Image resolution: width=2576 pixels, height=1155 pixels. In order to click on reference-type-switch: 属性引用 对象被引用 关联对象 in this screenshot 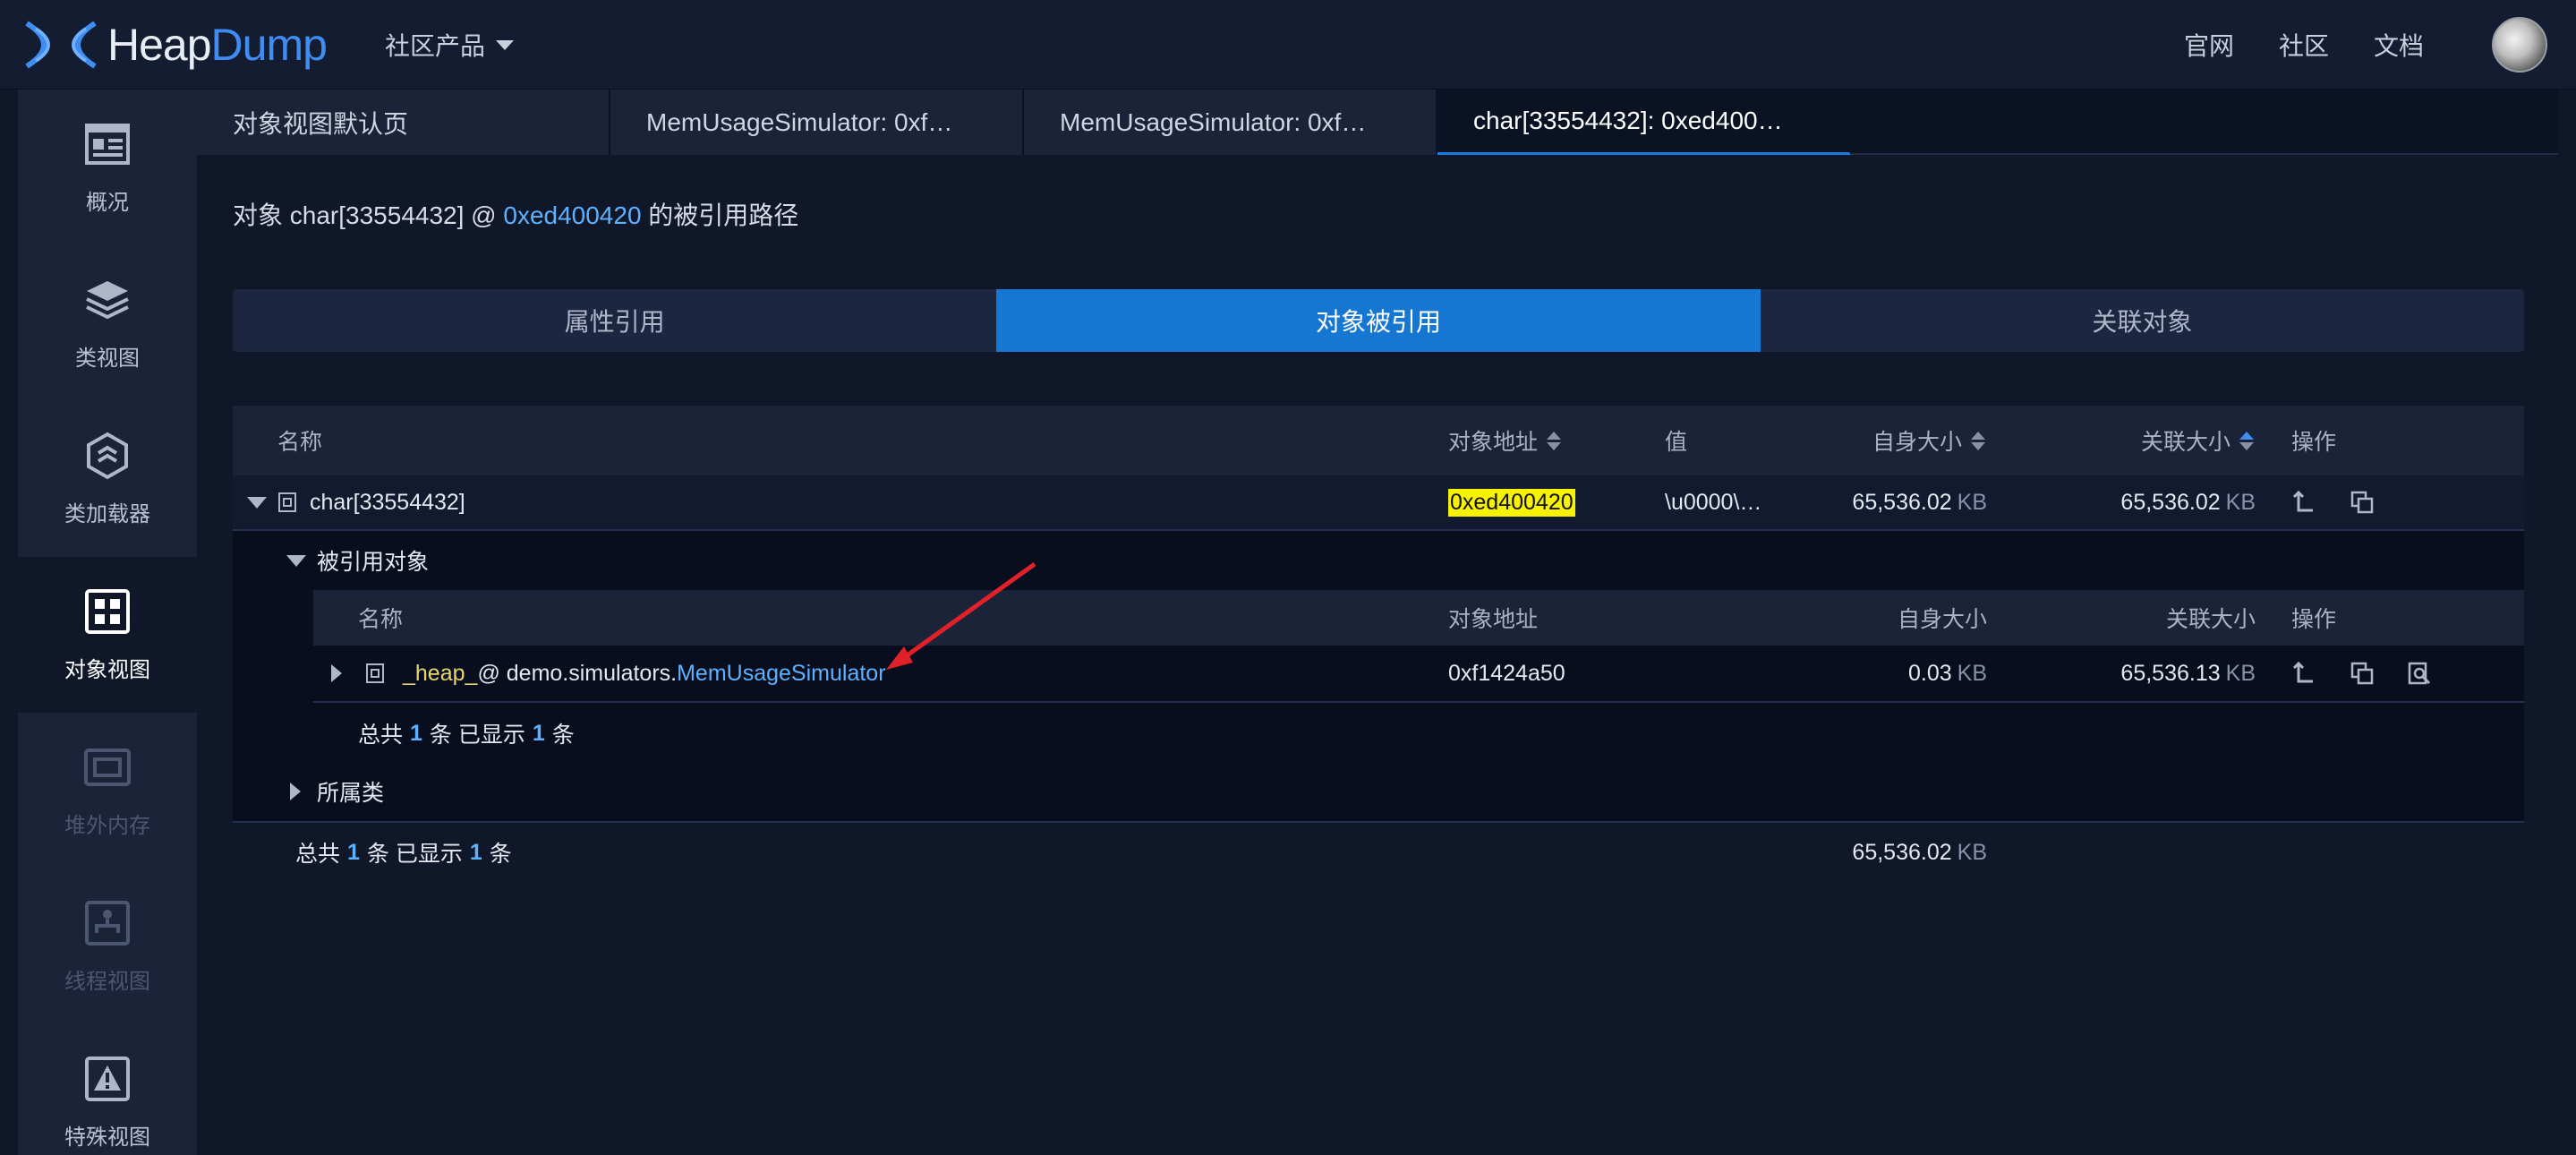, I will do `click(1378, 320)`.